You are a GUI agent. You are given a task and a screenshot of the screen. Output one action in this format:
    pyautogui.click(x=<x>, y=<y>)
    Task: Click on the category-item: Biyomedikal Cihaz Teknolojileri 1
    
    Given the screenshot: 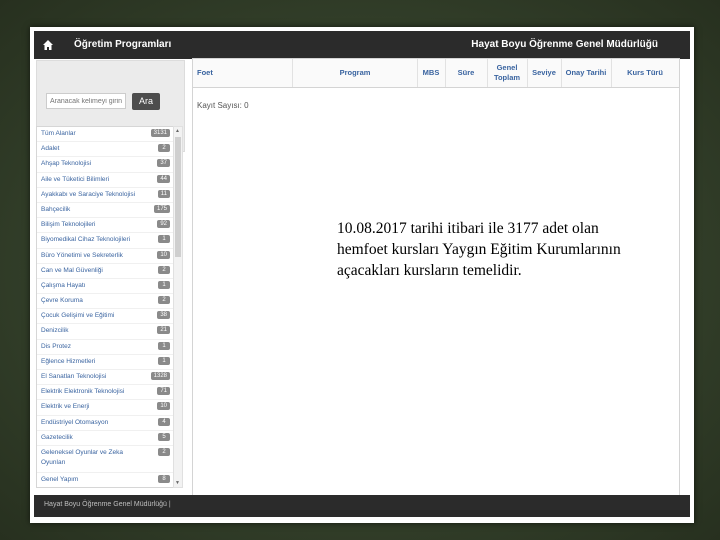 What is the action you would take?
    pyautogui.click(x=105, y=241)
    